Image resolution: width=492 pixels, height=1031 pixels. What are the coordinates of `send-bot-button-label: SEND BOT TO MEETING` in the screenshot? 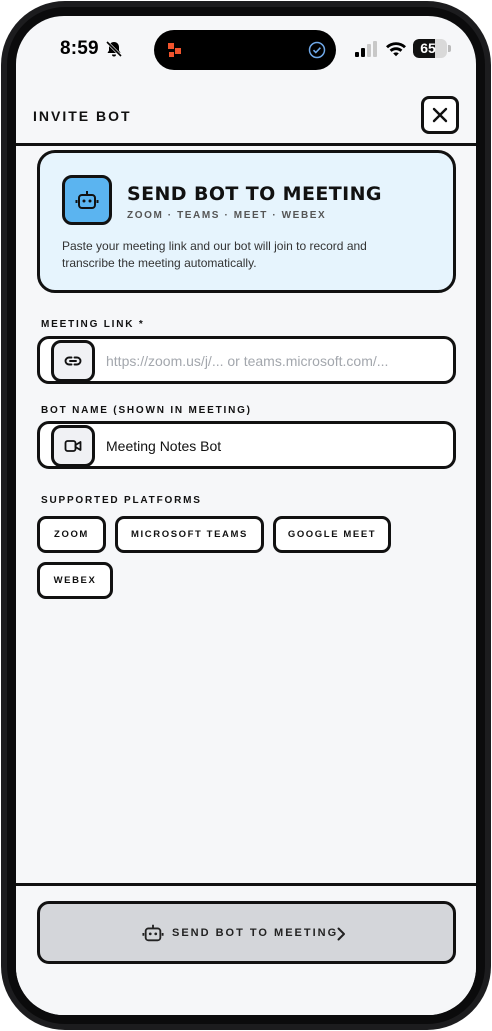 It's located at (255, 933).